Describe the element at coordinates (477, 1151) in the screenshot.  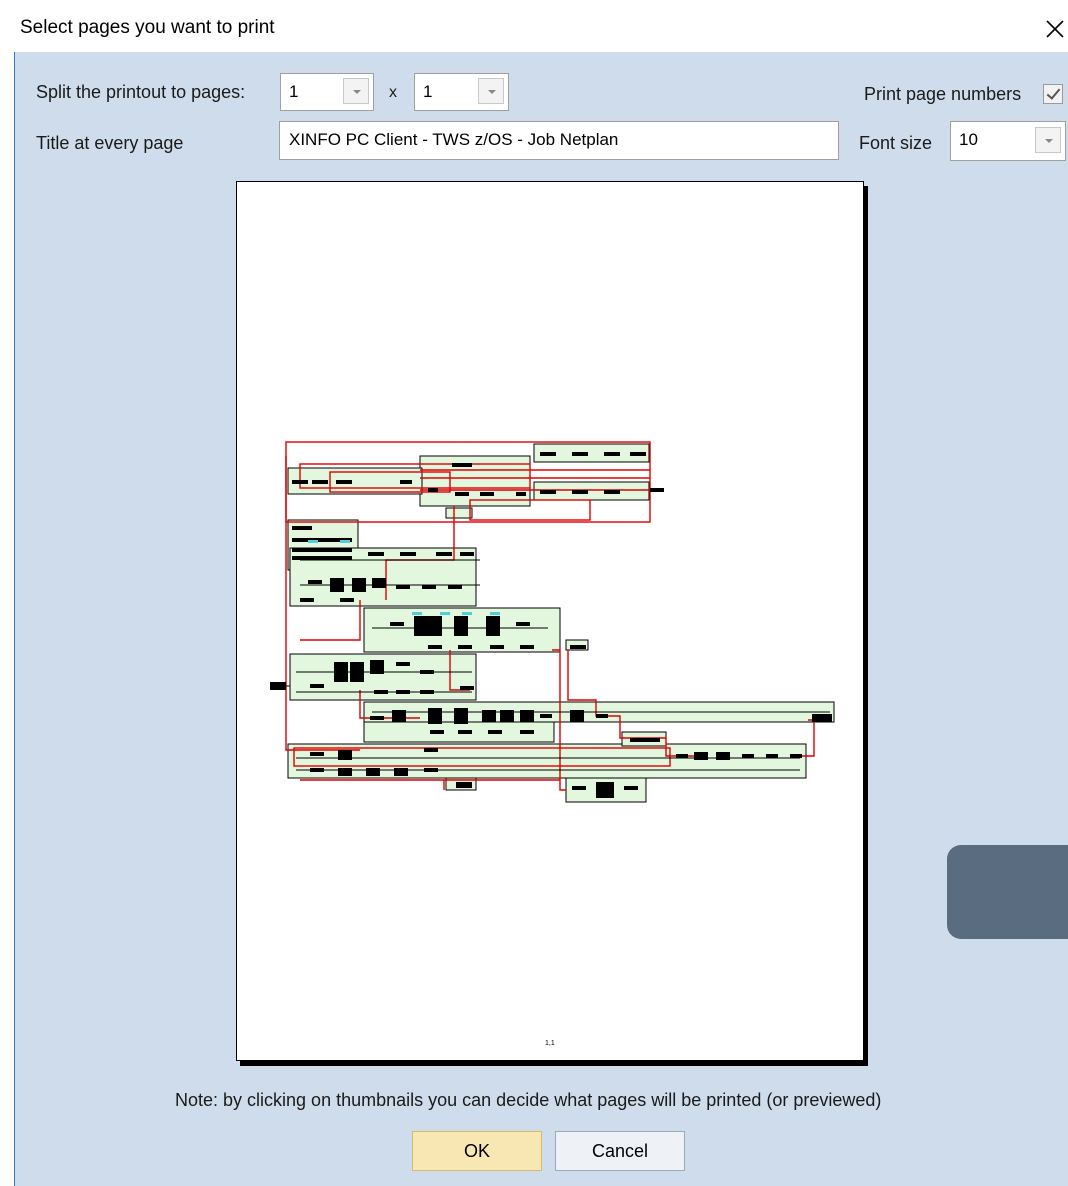
I see `ok-button: OK` at that location.